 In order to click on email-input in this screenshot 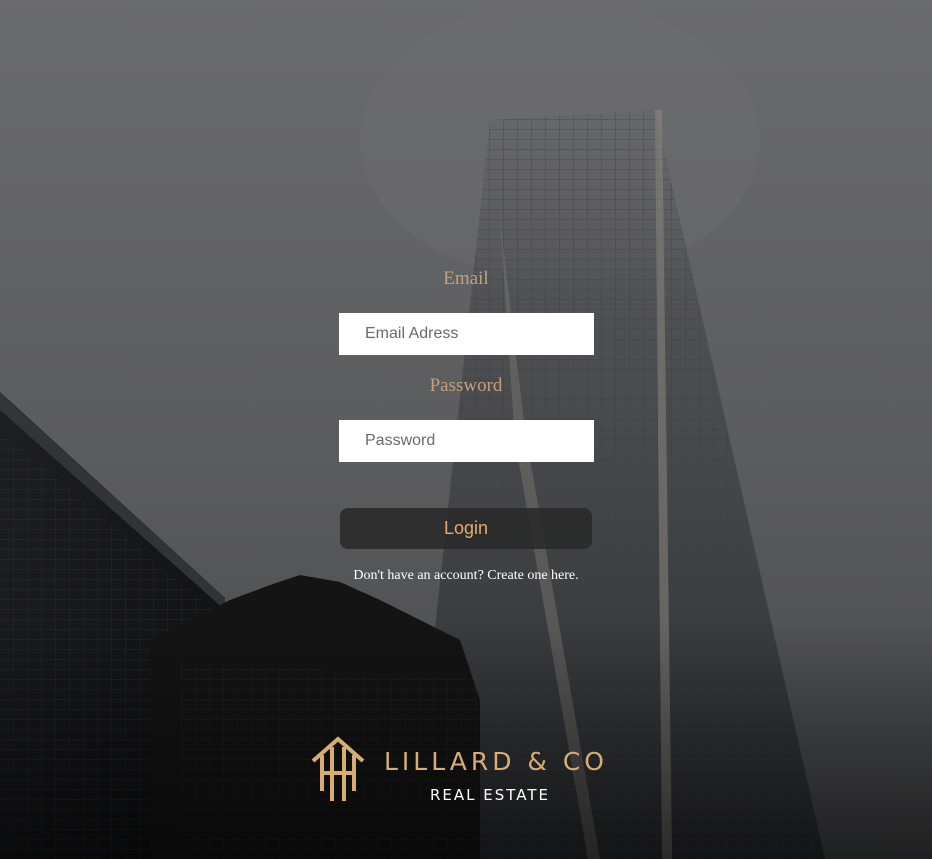, I will do `click(466, 334)`.